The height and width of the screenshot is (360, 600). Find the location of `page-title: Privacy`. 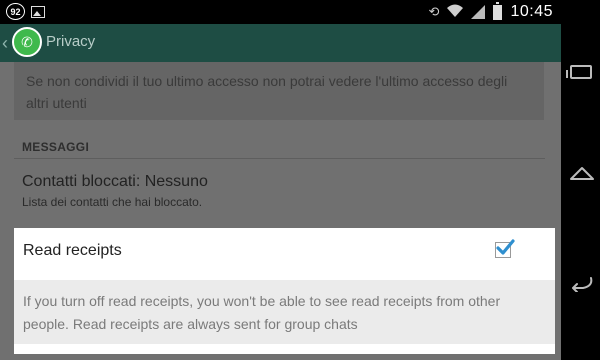

page-title: Privacy is located at coordinates (71, 41).